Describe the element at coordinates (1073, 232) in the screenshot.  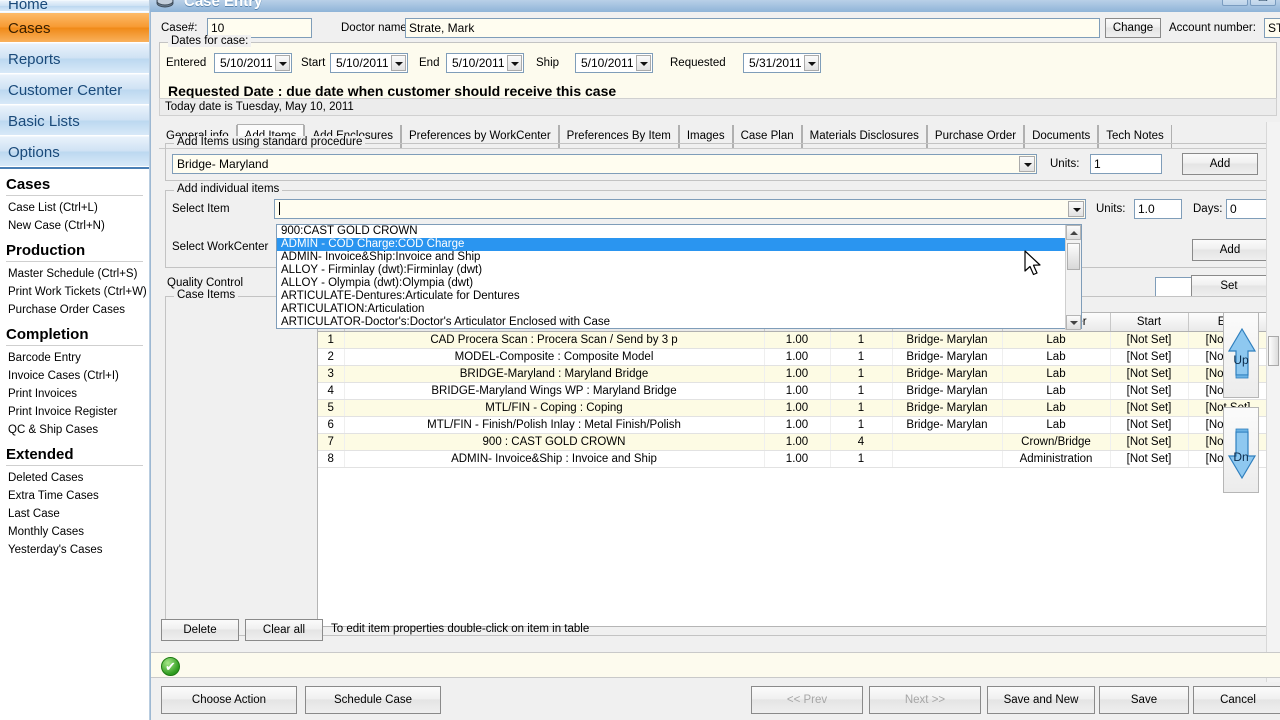
I see `dropdown-scroll-up-icon` at that location.